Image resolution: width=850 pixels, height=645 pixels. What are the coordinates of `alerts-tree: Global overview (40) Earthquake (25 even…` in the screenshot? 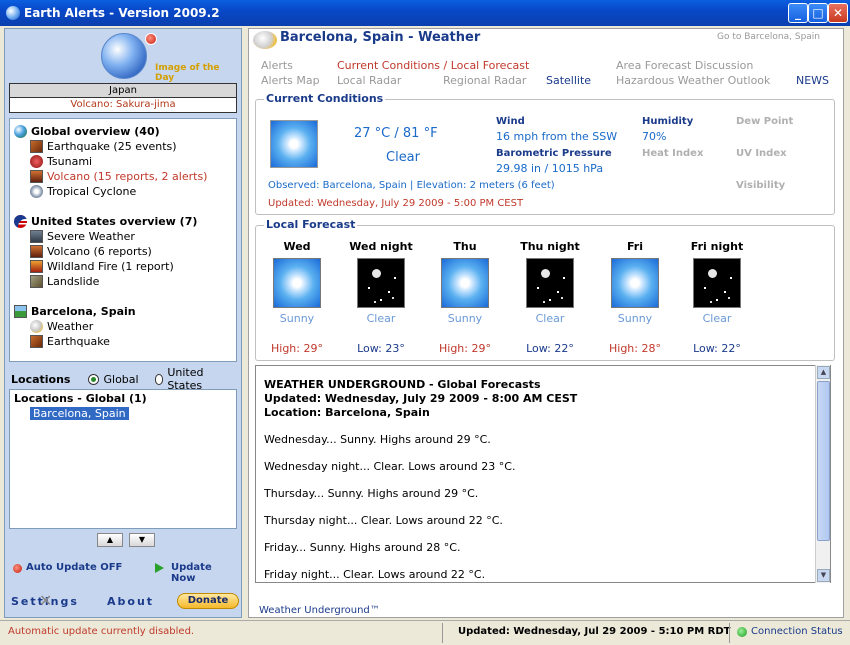 It's located at (123, 240).